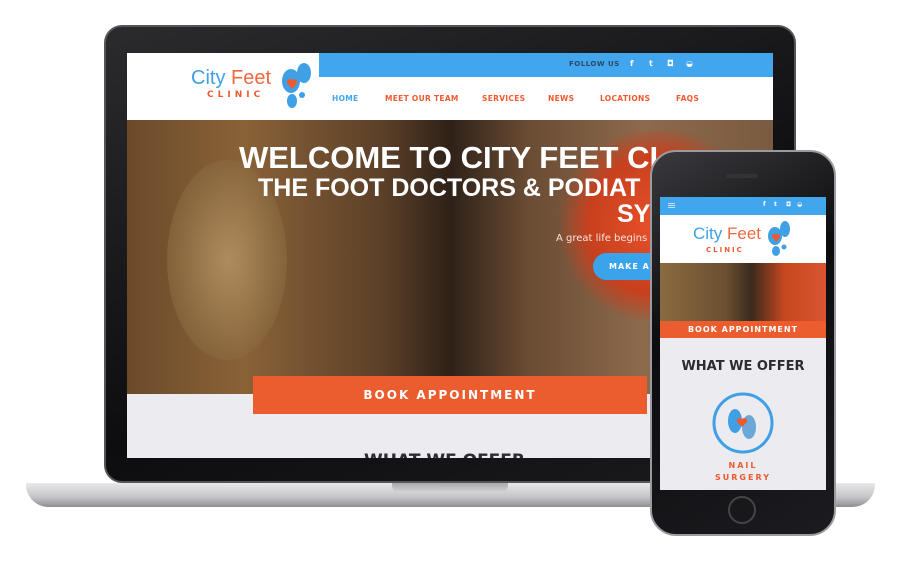 The width and height of the screenshot is (900, 580). Describe the element at coordinates (742, 176) in the screenshot. I see `phone-speaker` at that location.